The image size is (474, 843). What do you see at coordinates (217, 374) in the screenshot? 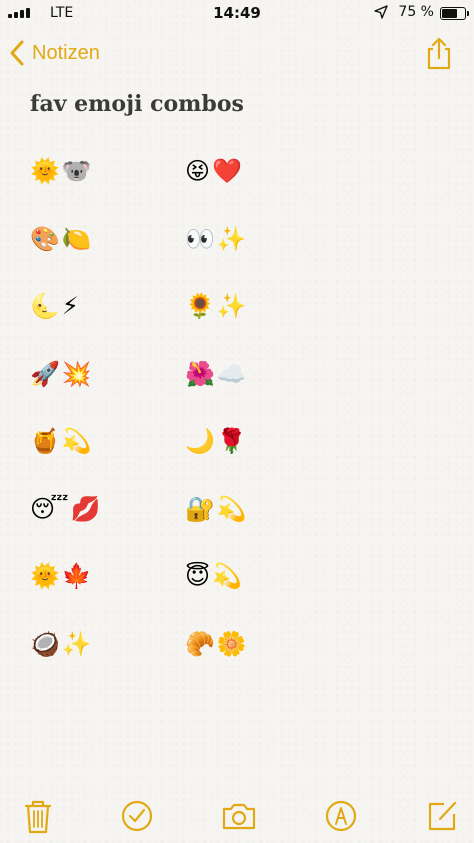
I see `emoji-combo-right: 🌺☁️` at bounding box center [217, 374].